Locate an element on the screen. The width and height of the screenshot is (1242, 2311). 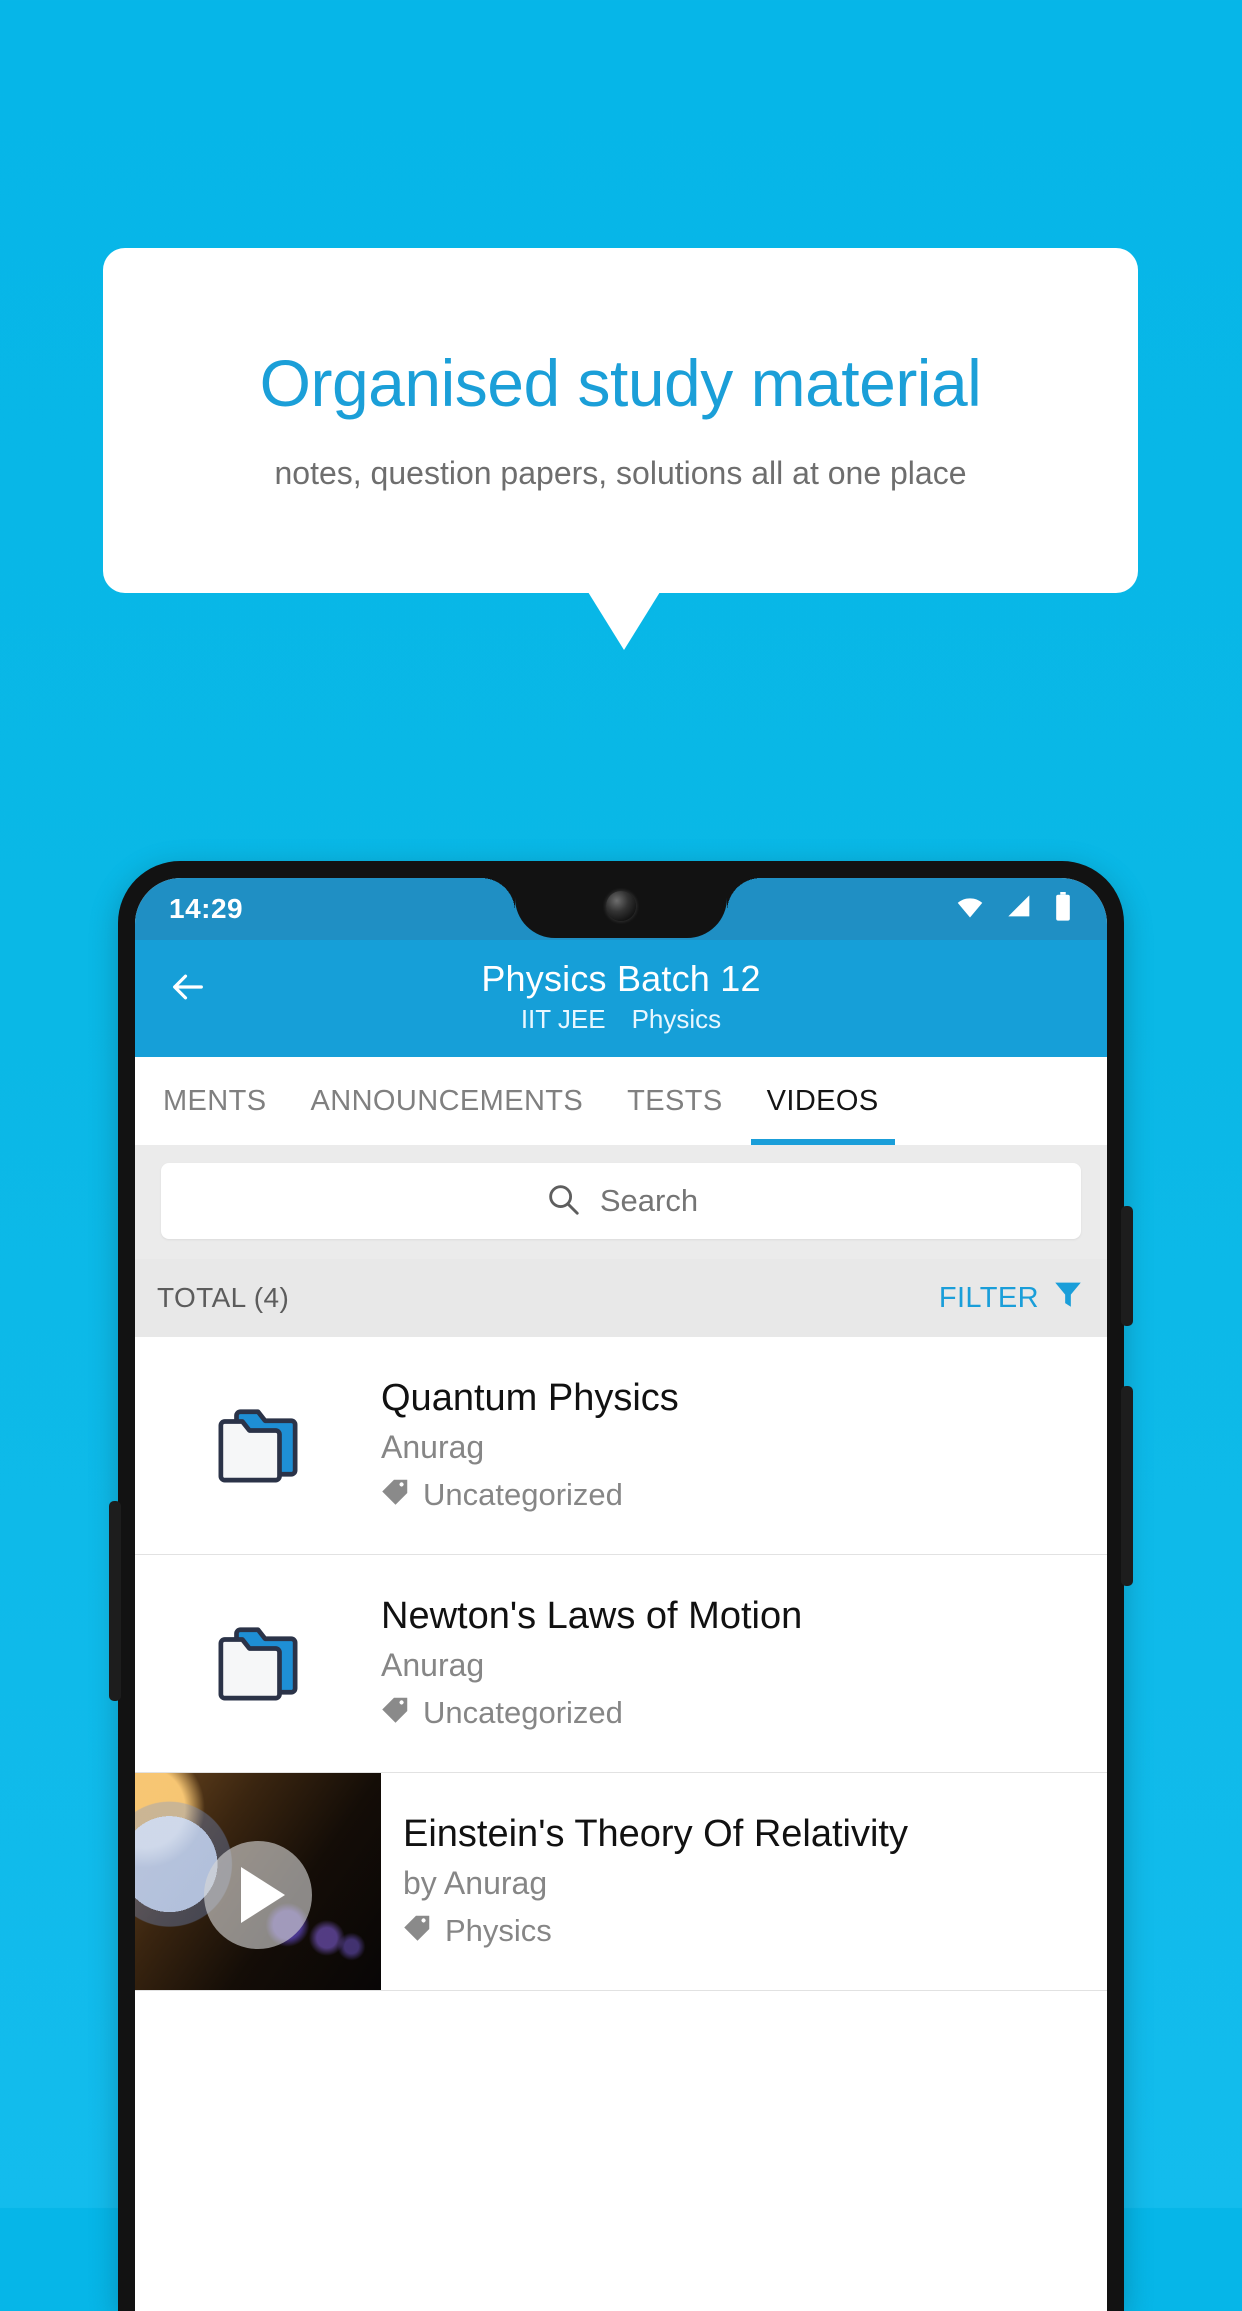
back-button is located at coordinates (188, 989).